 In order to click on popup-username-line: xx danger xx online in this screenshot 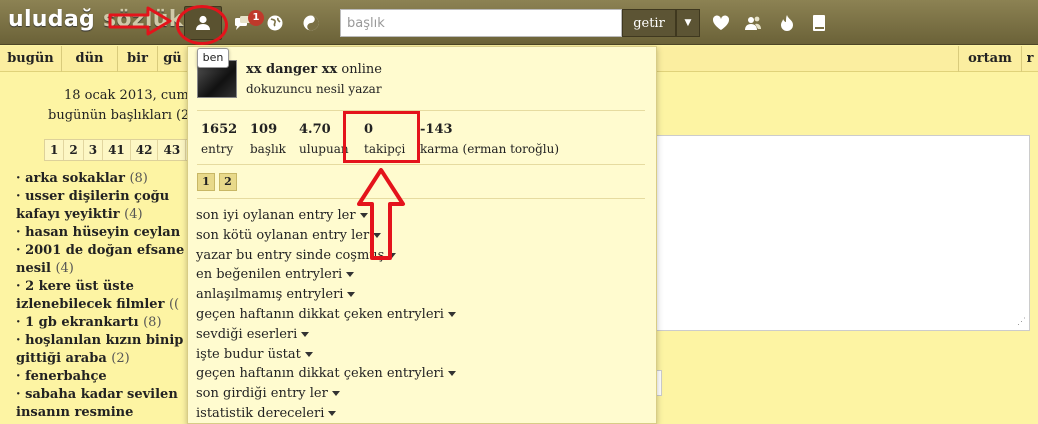, I will do `click(314, 69)`.